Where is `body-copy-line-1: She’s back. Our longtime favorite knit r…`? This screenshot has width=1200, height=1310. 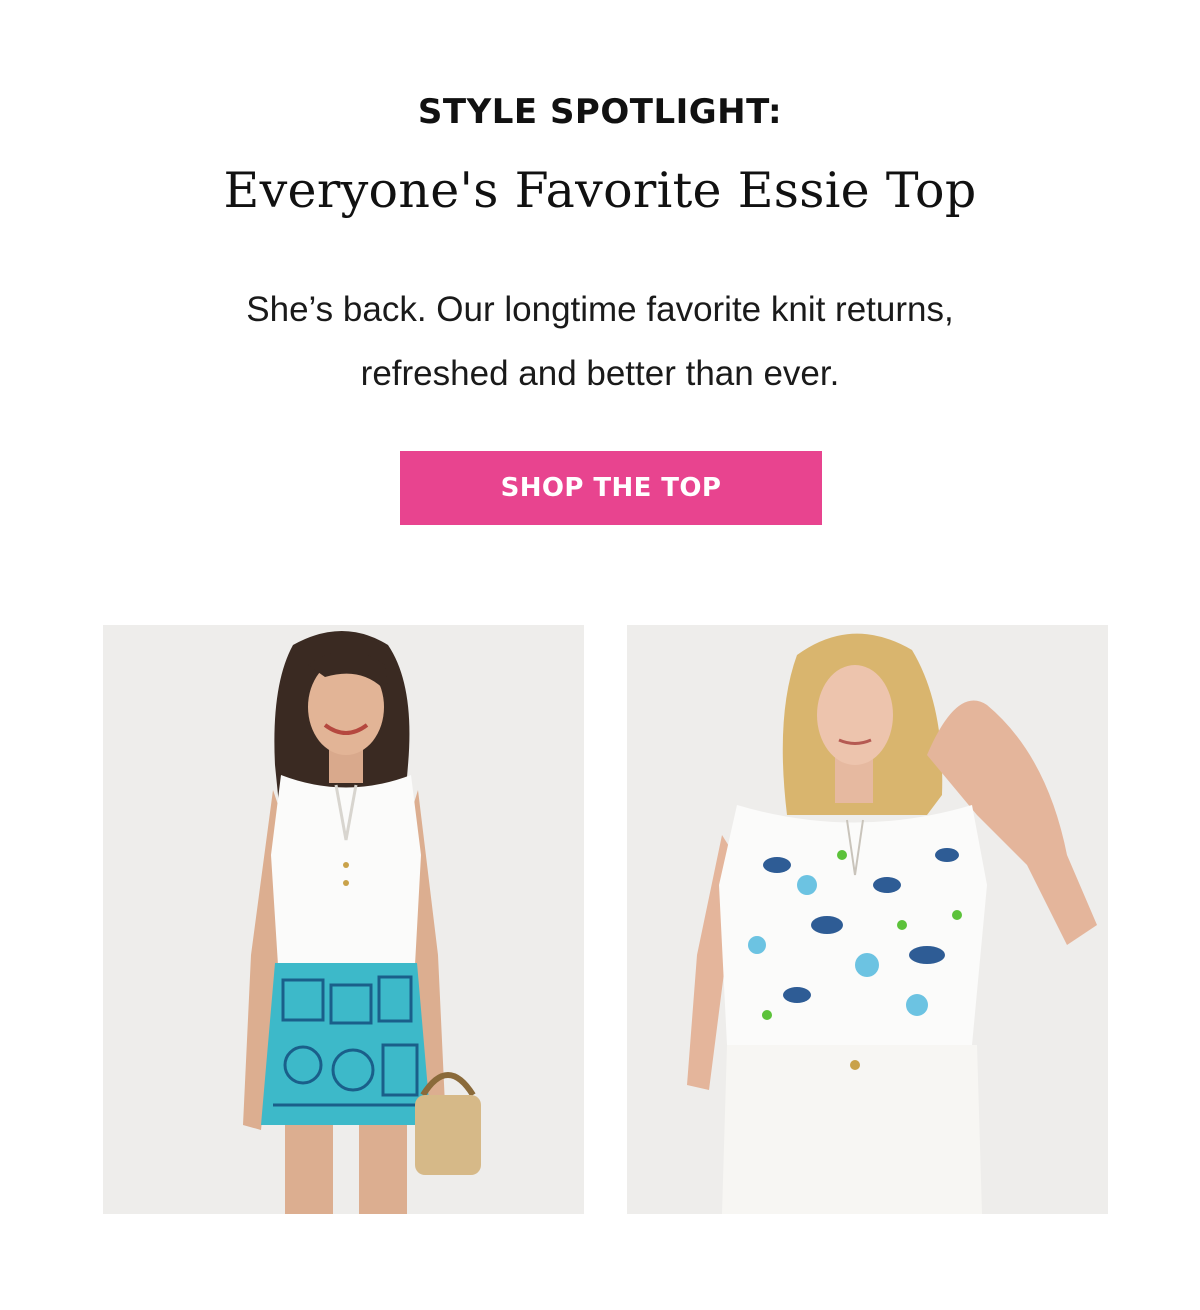
body-copy-line-1: She’s back. Our longtime favorite knit r… is located at coordinates (600, 309).